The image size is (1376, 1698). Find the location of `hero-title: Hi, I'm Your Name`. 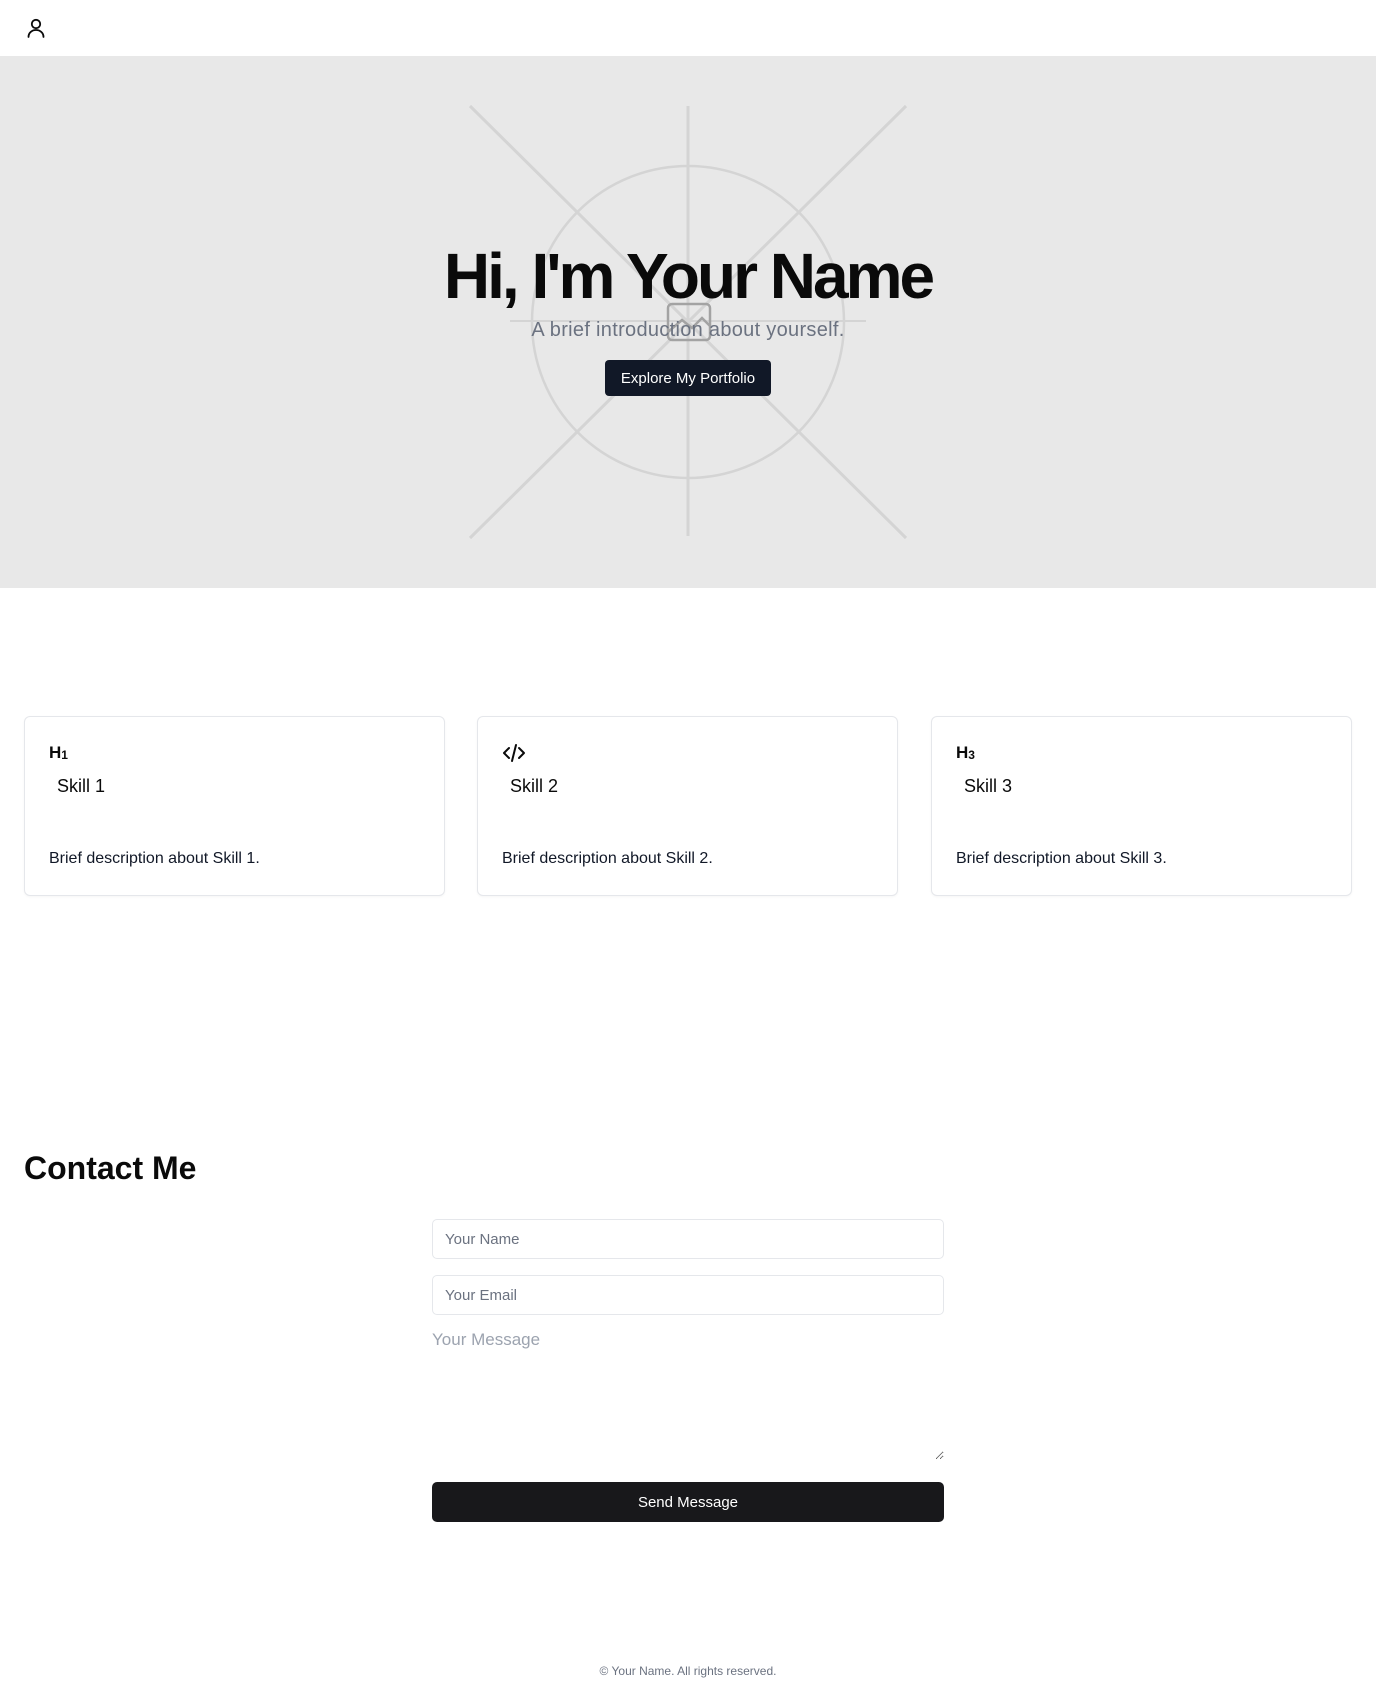

hero-title: Hi, I'm Your Name is located at coordinates (689, 276).